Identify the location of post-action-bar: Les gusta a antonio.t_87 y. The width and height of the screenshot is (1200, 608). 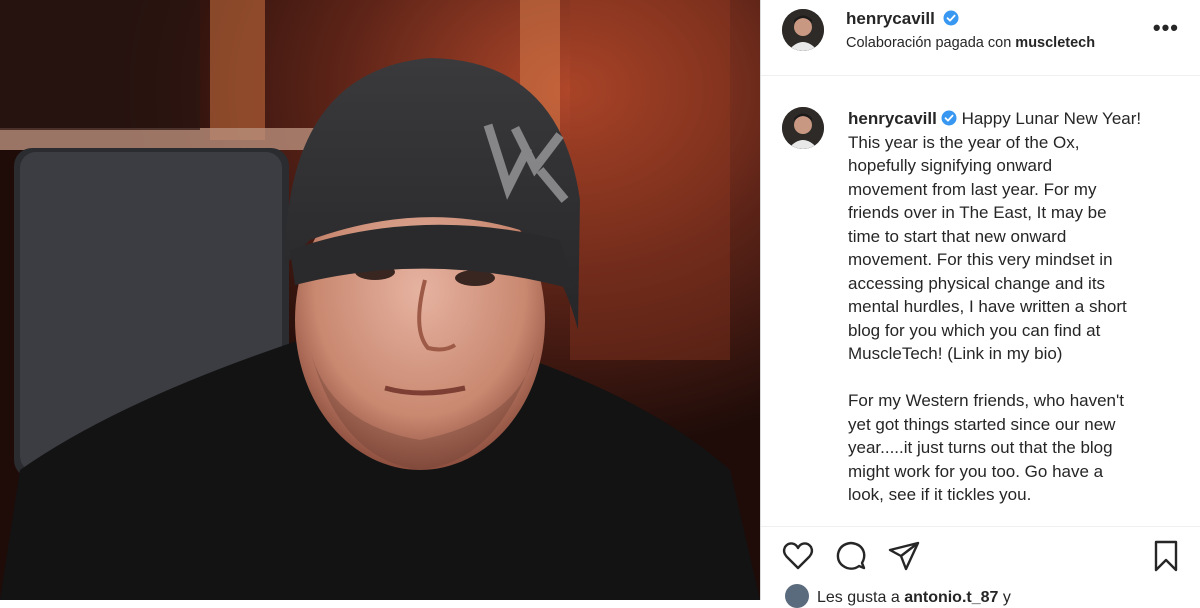
(980, 567).